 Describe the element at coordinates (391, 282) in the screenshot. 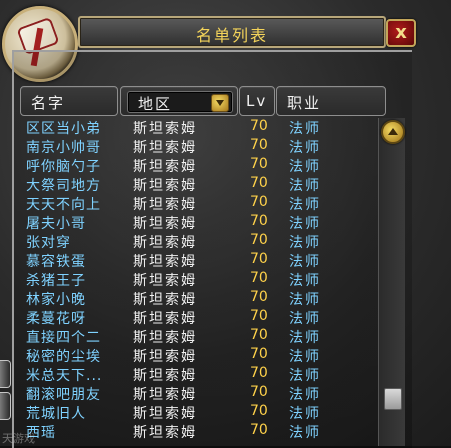

I see `list-scrollbar` at that location.